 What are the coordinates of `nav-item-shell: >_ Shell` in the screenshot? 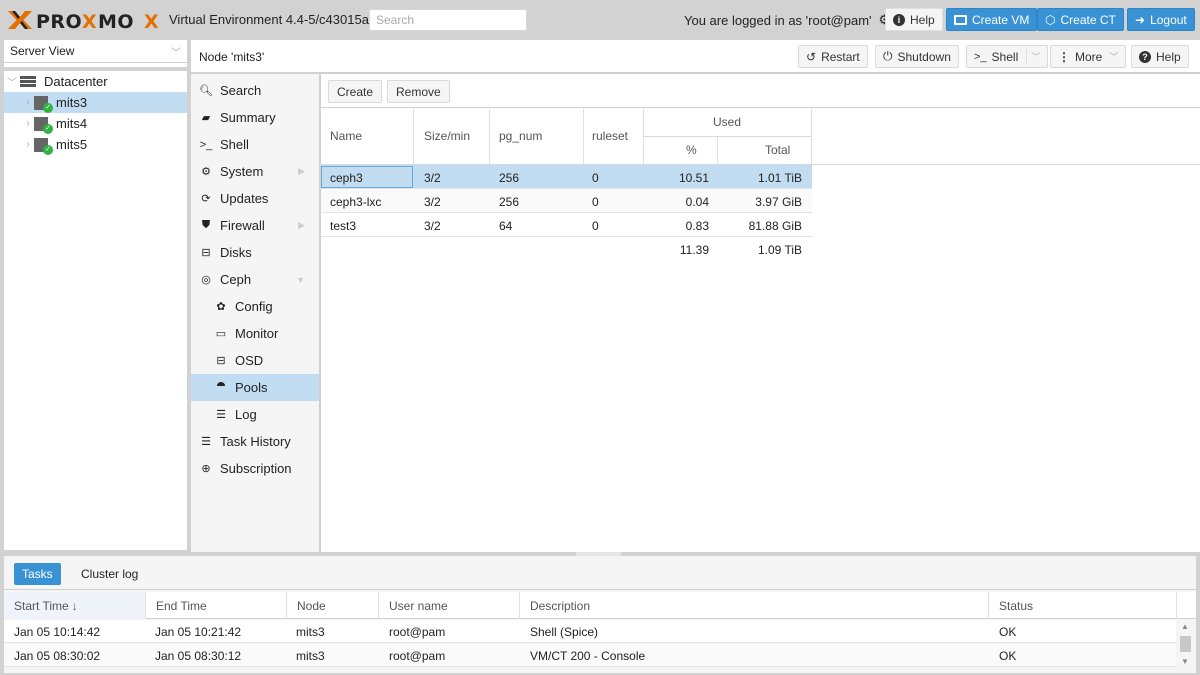 It's located at (255, 144).